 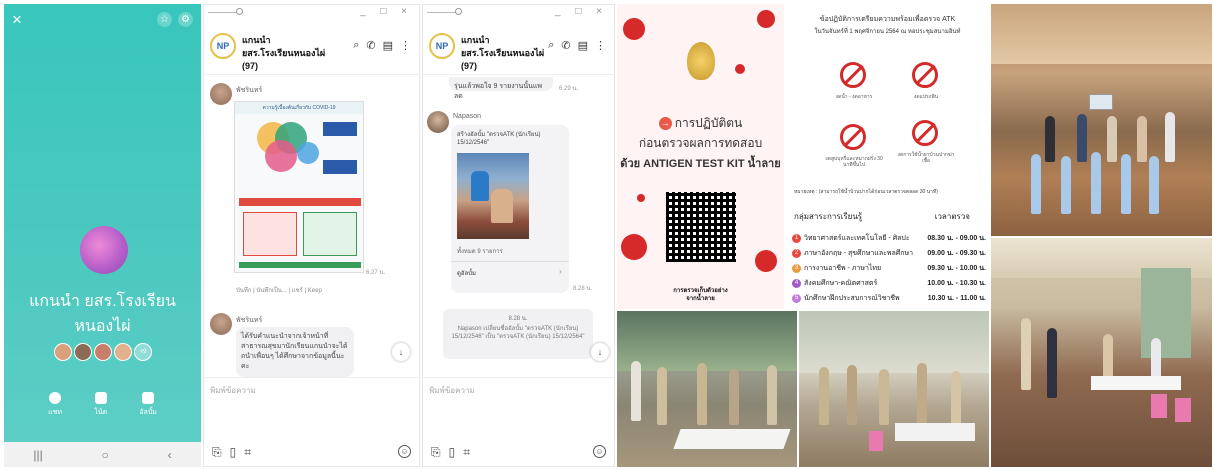 What do you see at coordinates (376, 273) in the screenshot?
I see `message-time: 6.27 น.` at bounding box center [376, 273].